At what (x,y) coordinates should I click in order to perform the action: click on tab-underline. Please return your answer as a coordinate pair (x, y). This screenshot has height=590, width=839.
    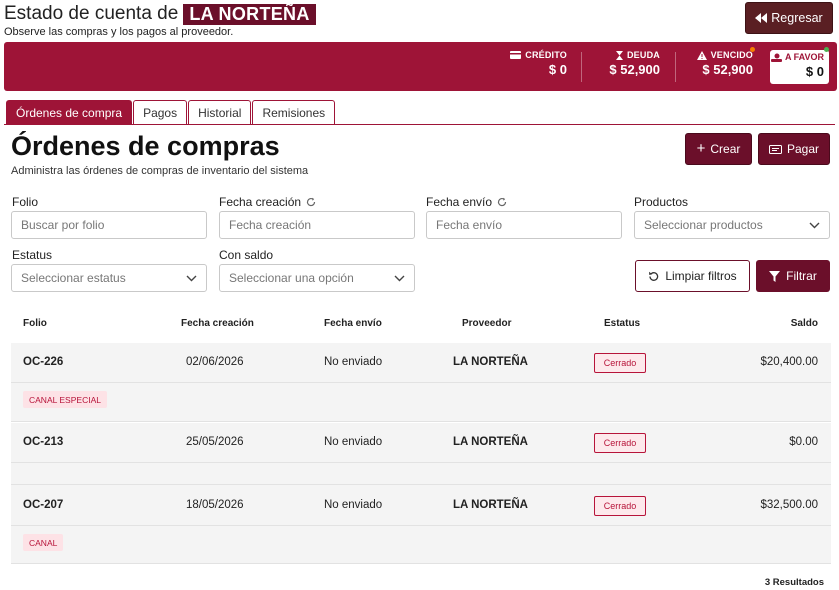
    Looking at the image, I should click on (419, 124).